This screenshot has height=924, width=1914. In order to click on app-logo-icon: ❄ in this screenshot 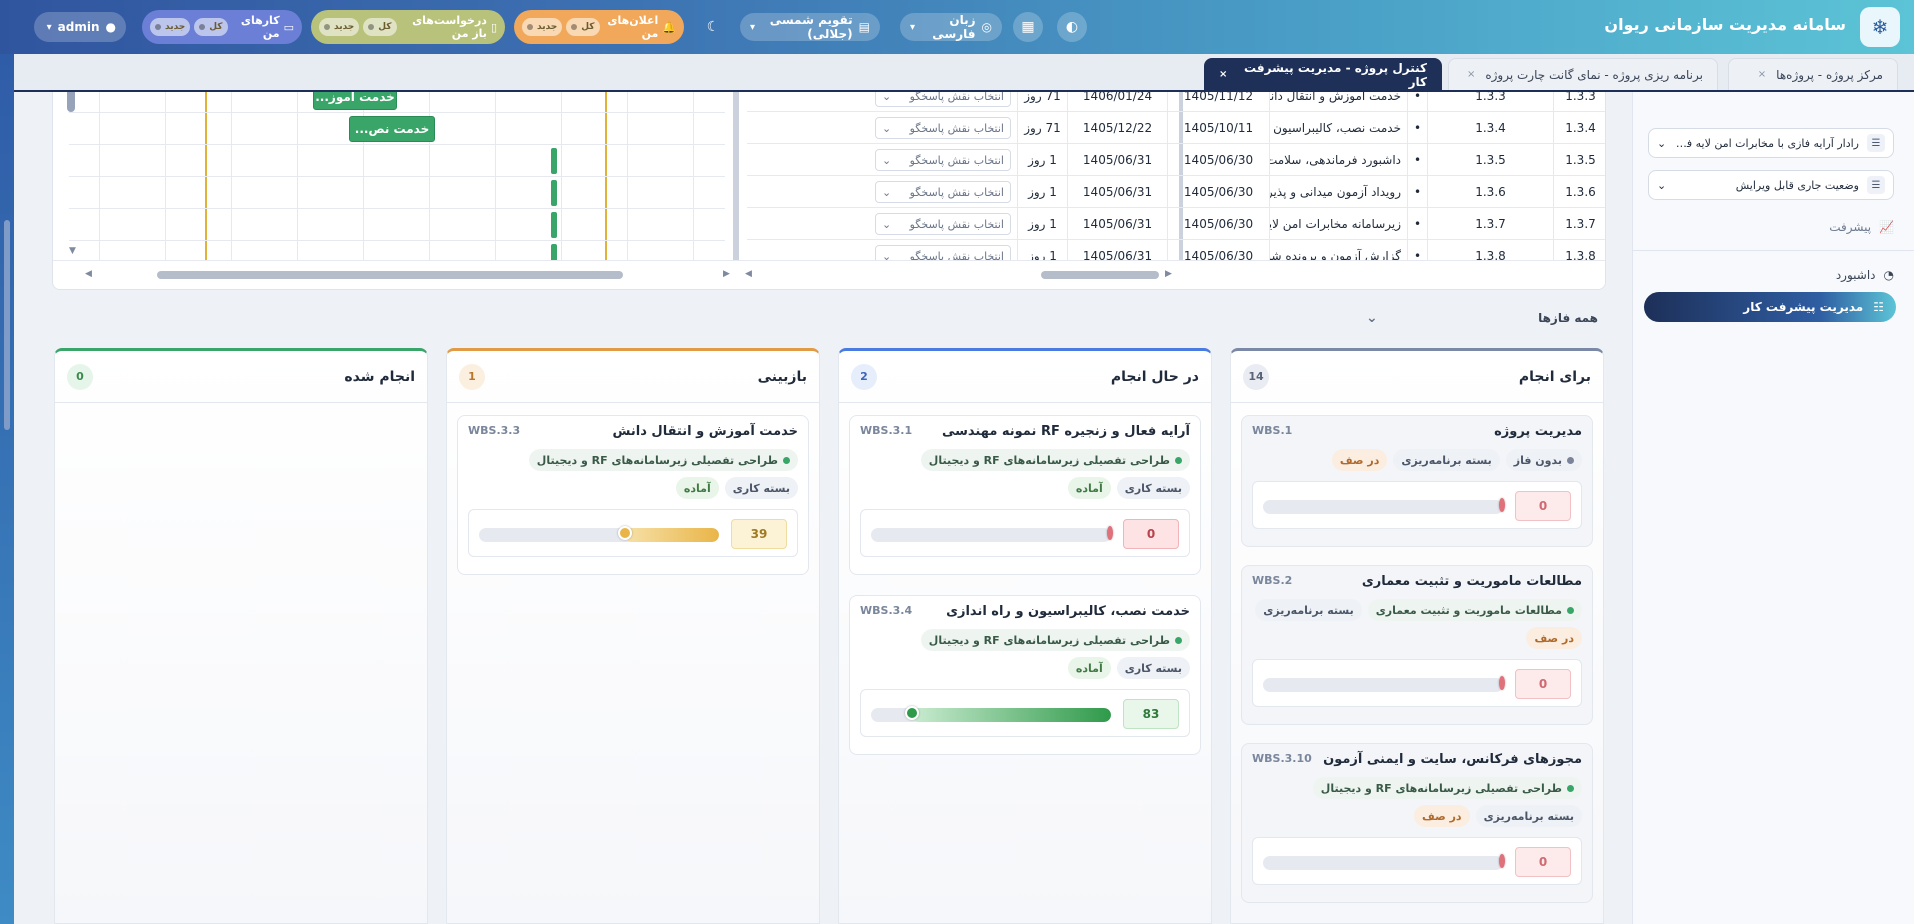, I will do `click(1880, 27)`.